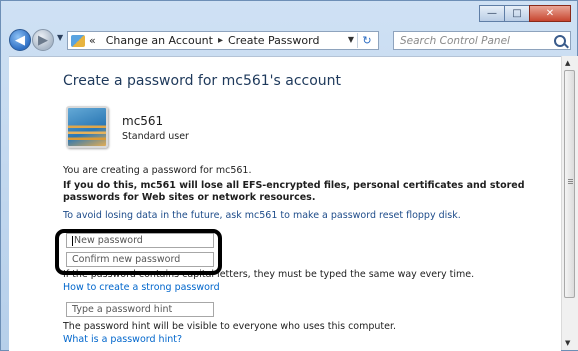 This screenshot has height=351, width=578. What do you see at coordinates (155, 136) in the screenshot?
I see `user-account-type: Standard user` at bounding box center [155, 136].